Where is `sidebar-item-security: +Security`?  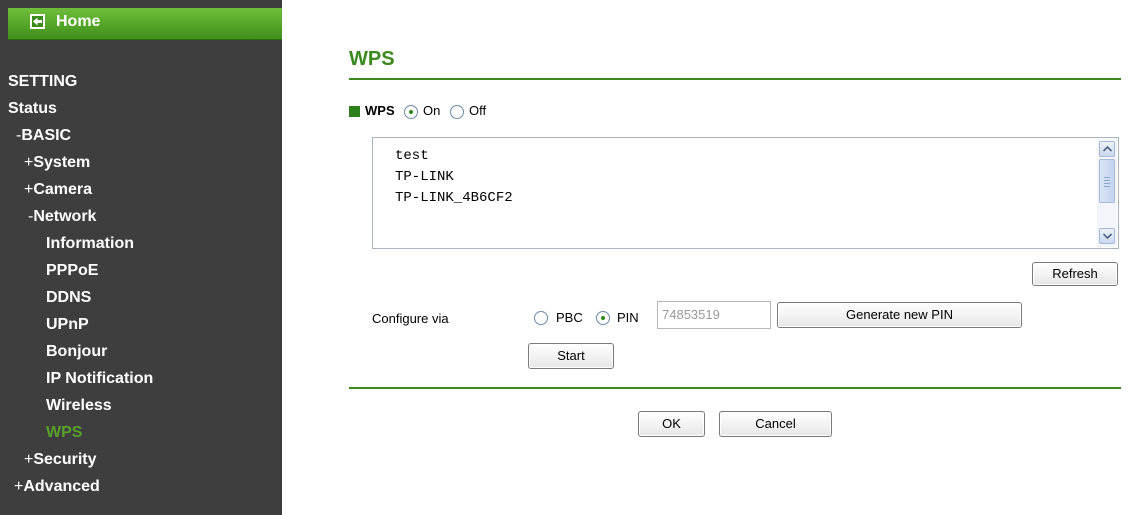 sidebar-item-security: +Security is located at coordinates (60, 460).